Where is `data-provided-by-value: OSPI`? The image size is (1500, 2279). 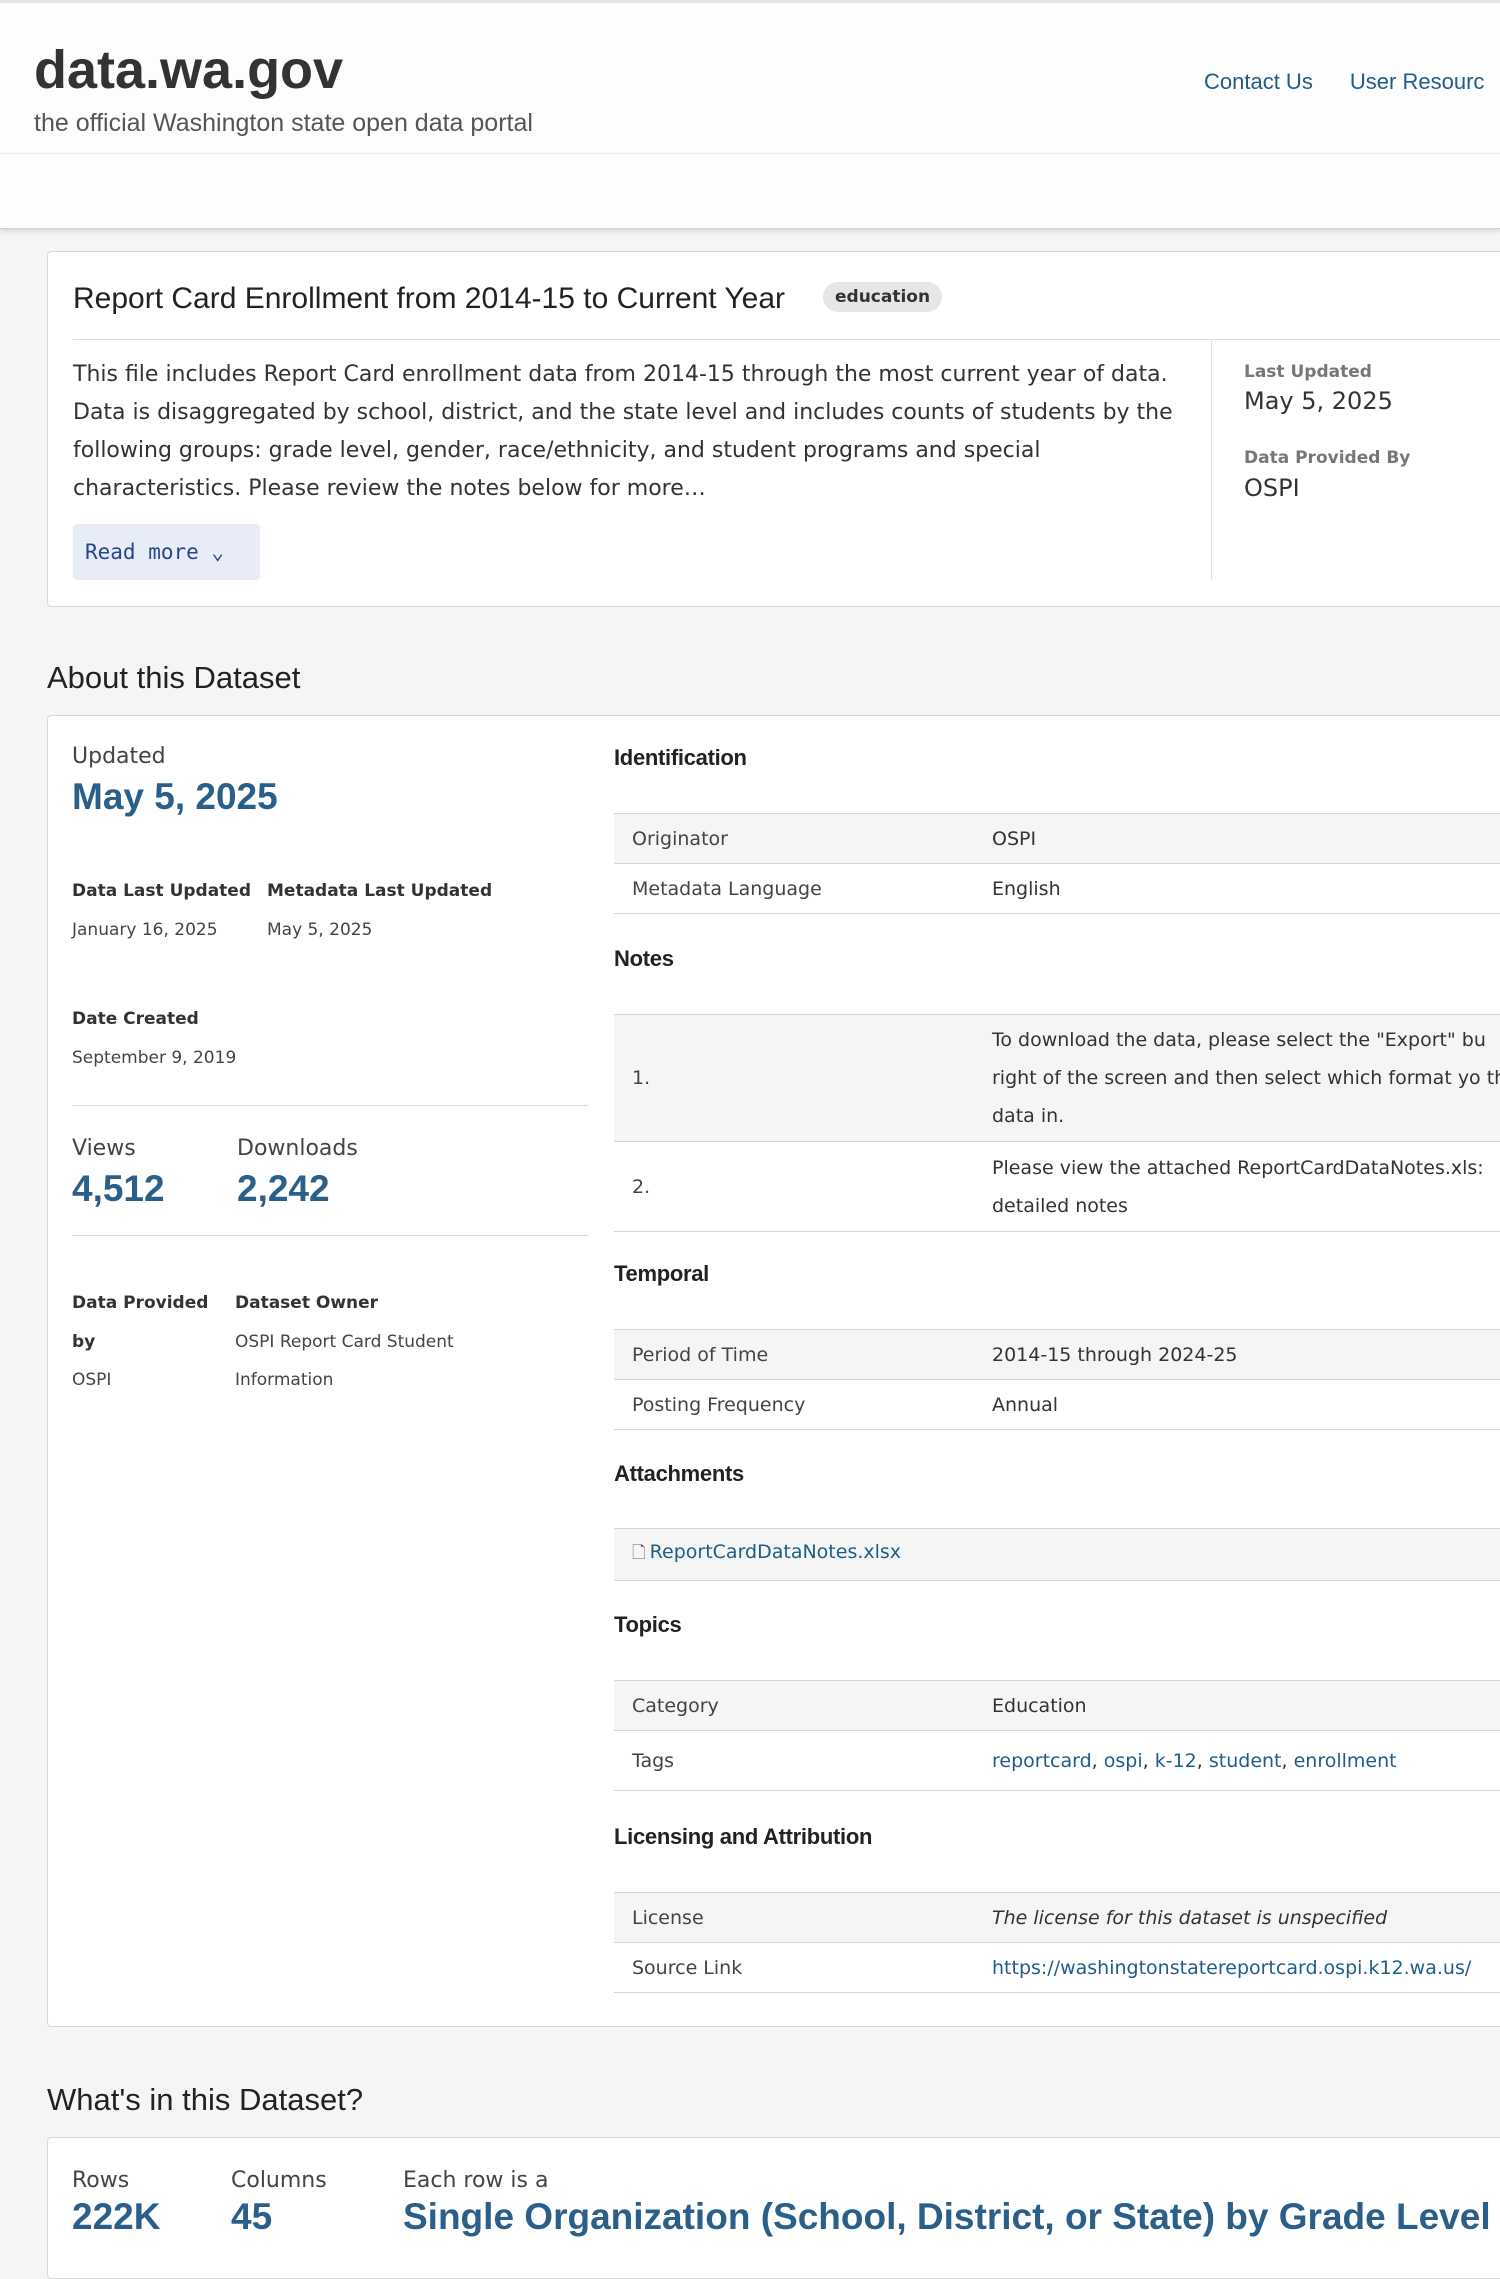 data-provided-by-value: OSPI is located at coordinates (92, 1380).